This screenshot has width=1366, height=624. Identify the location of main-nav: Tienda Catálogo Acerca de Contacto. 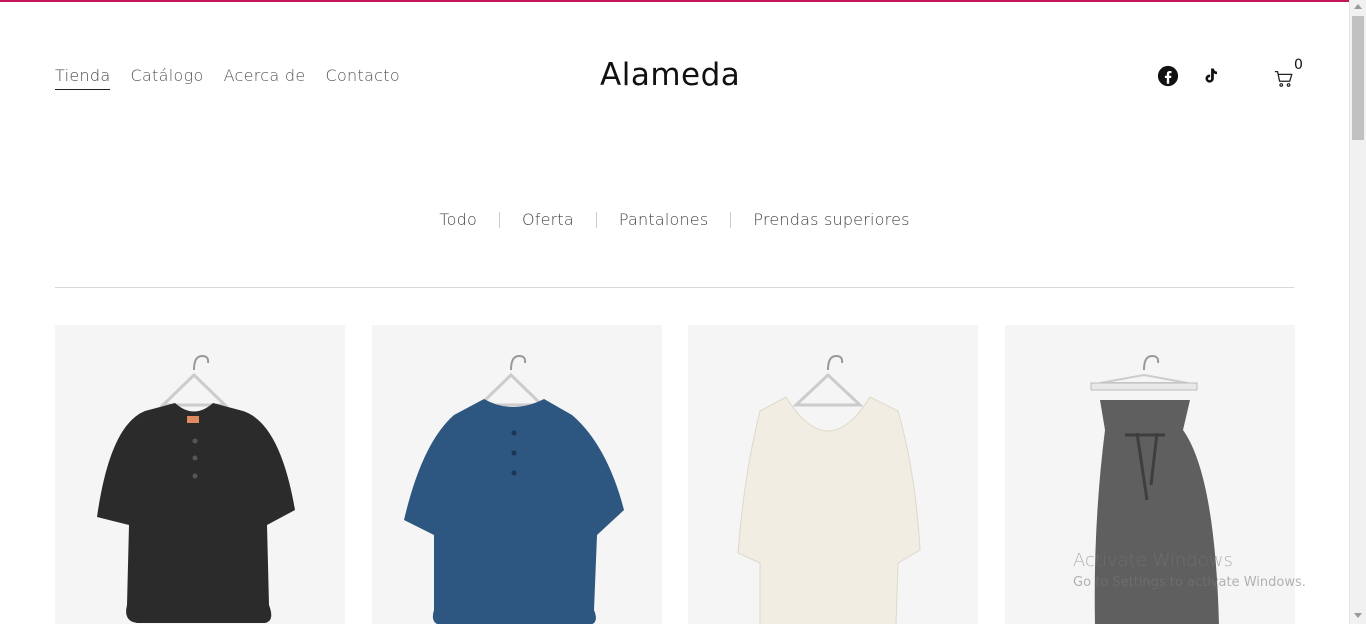
(237, 78).